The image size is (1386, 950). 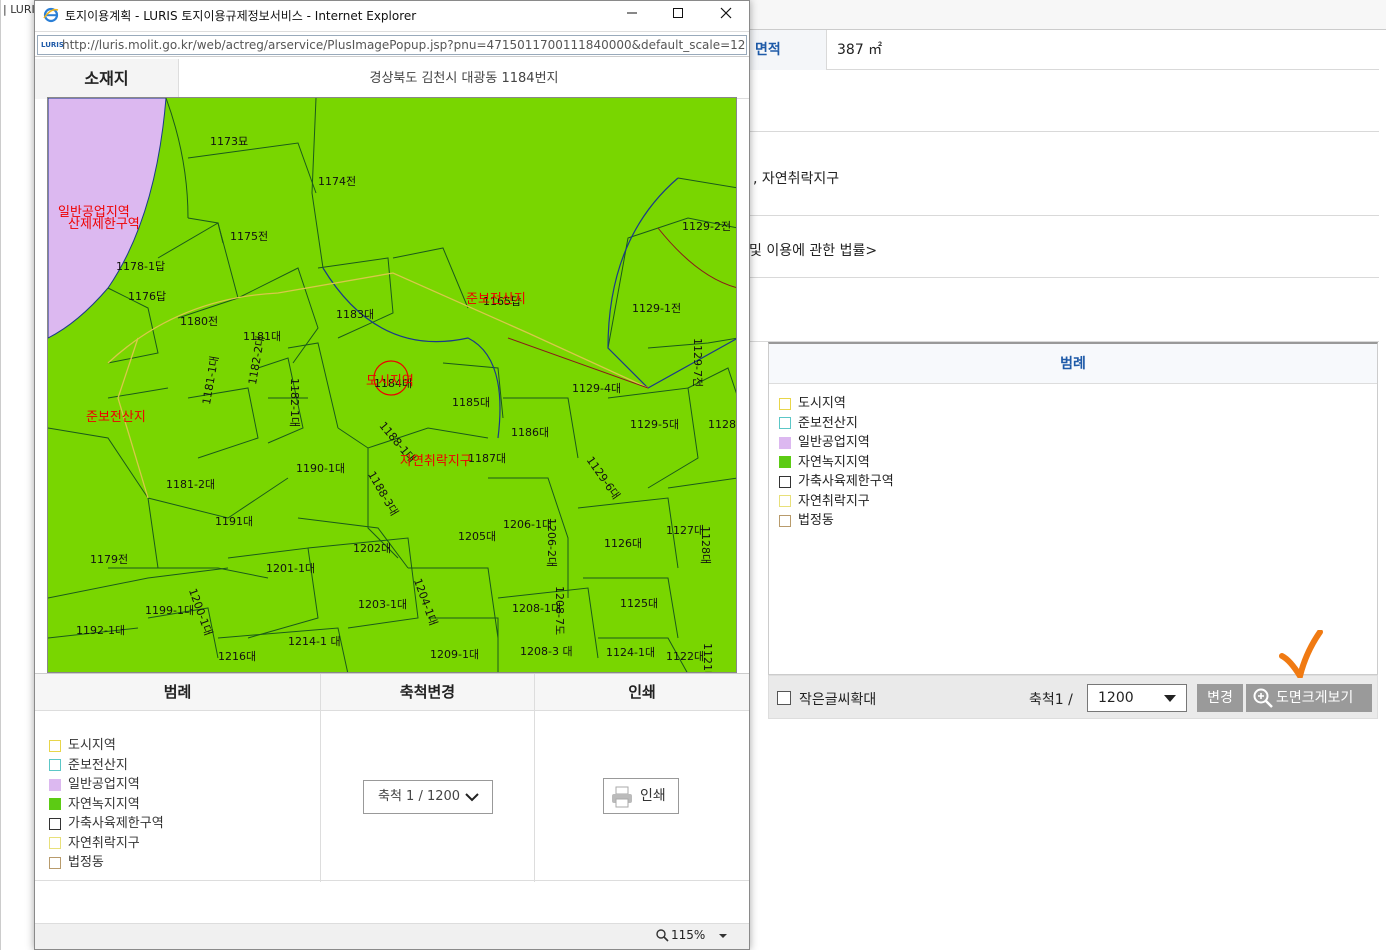 What do you see at coordinates (428, 778) in the screenshot?
I see `popup-scale-column: 축척변경 축척 1 / 1200` at bounding box center [428, 778].